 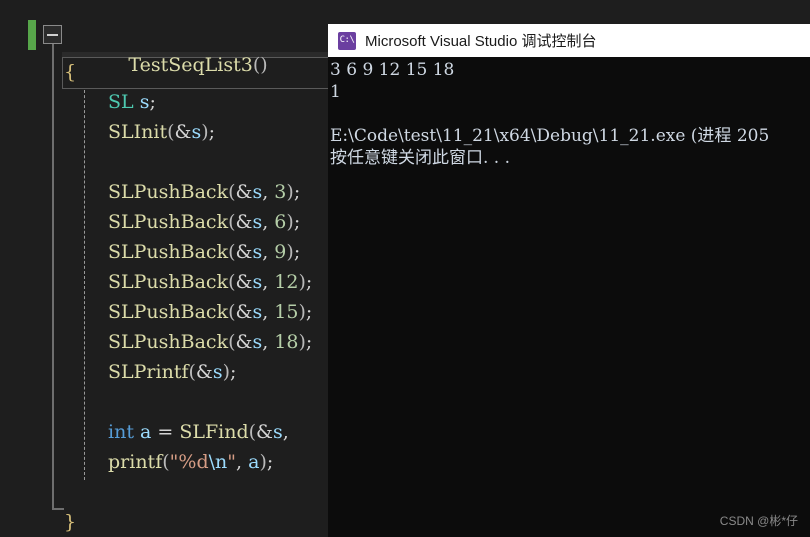 What do you see at coordinates (70, 72) in the screenshot?
I see `code-token: {` at bounding box center [70, 72].